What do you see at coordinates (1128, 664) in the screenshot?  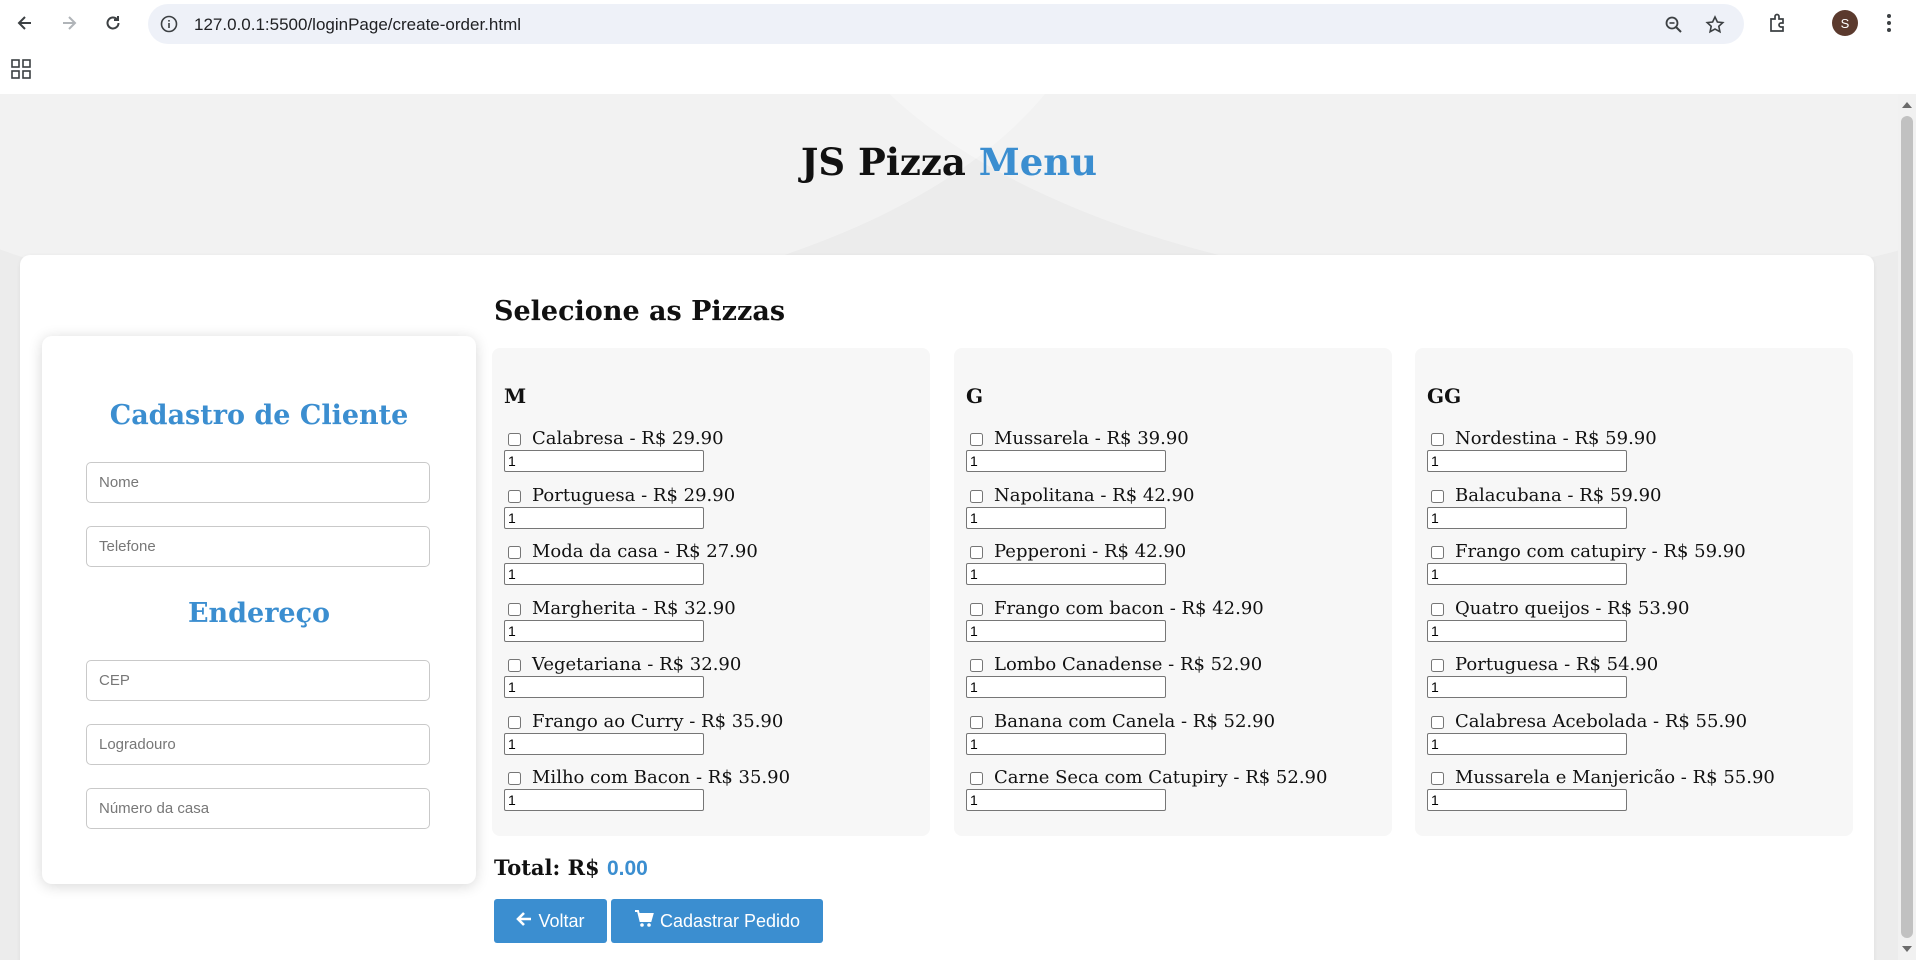 I see `pizza-label: Lombo Canadense - R$ 52.90` at bounding box center [1128, 664].